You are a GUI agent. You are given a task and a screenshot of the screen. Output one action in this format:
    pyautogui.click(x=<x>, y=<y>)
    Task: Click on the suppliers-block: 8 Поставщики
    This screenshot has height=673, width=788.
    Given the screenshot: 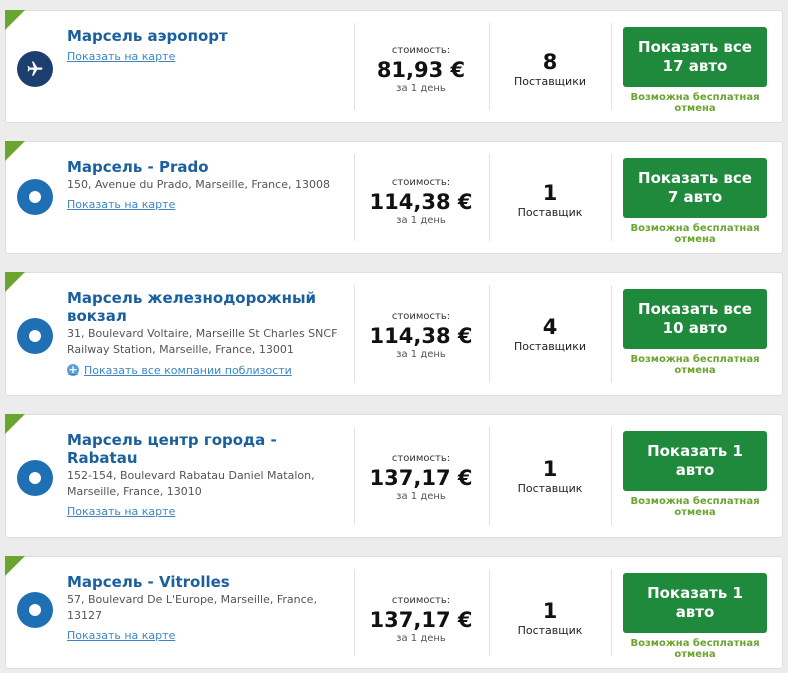 What is the action you would take?
    pyautogui.click(x=550, y=69)
    